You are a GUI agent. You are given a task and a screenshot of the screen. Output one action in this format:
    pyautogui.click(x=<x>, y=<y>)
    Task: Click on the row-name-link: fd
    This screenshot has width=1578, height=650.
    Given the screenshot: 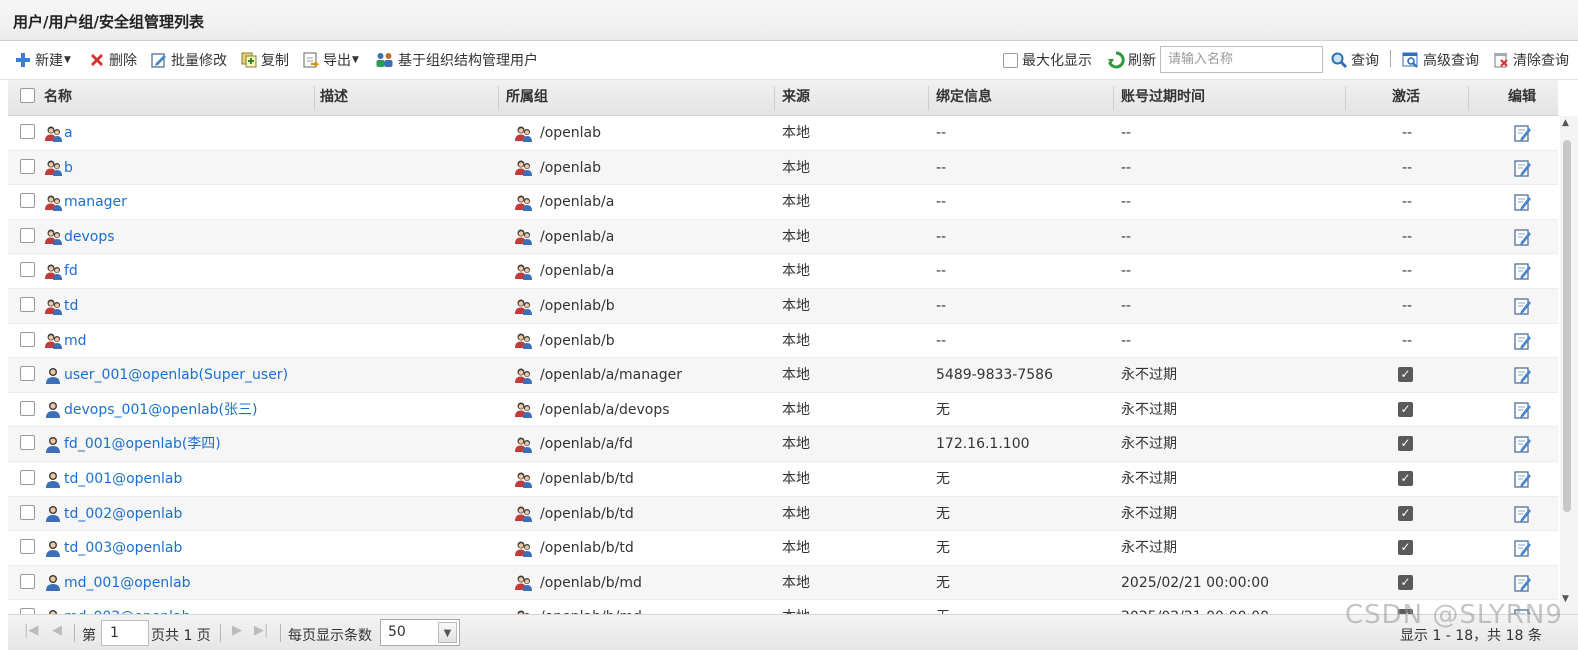 What is the action you would take?
    pyautogui.click(x=61, y=271)
    